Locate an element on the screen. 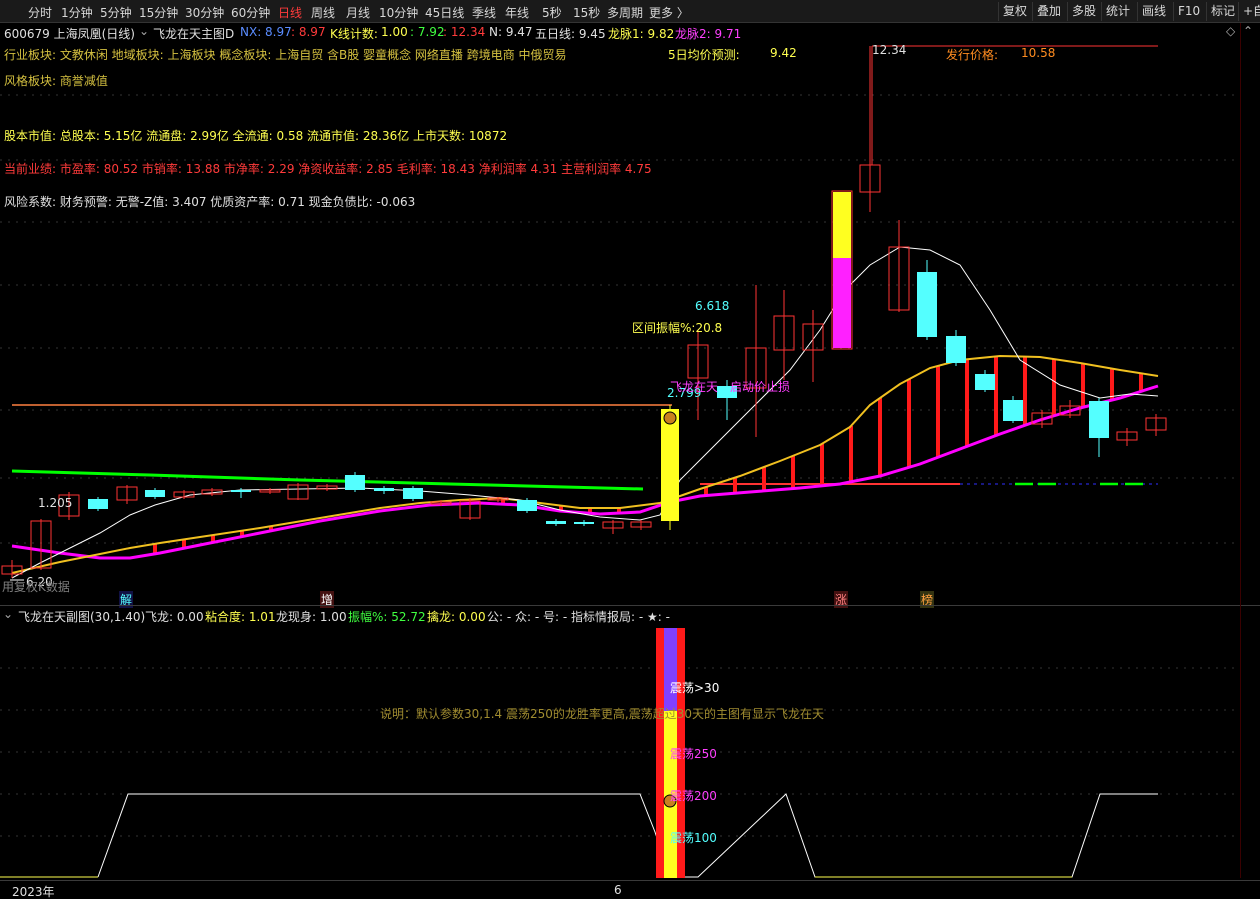 This screenshot has height=899, width=1260. sub-feilong-value: 飞龙: 0.00 is located at coordinates (174, 617).